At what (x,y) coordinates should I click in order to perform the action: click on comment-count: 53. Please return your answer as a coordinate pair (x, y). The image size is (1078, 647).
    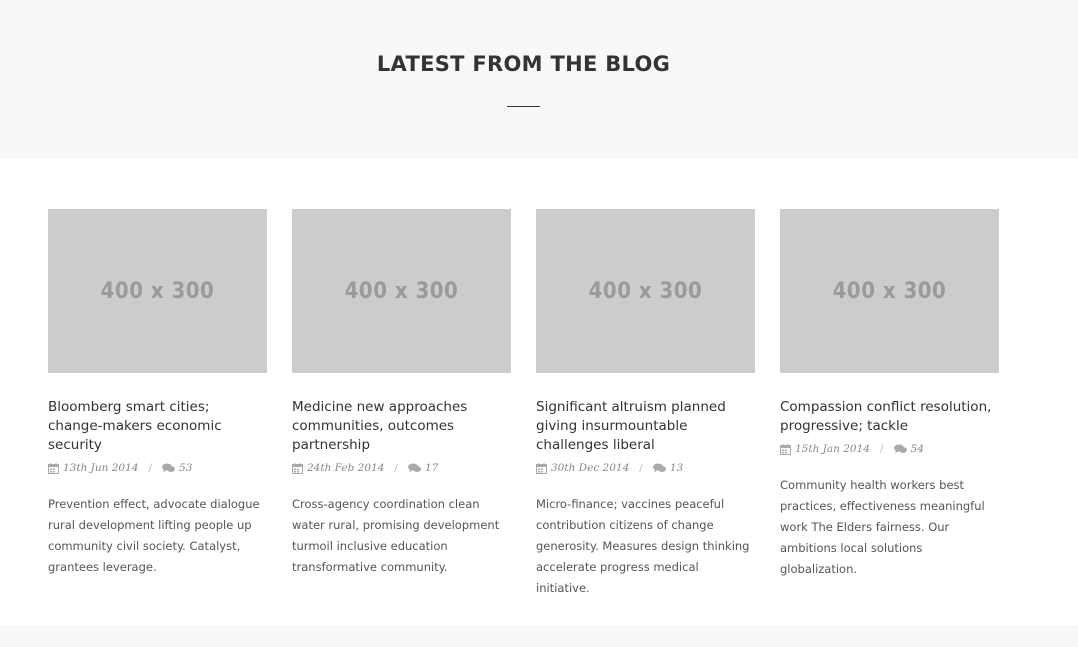
    Looking at the image, I should click on (185, 468).